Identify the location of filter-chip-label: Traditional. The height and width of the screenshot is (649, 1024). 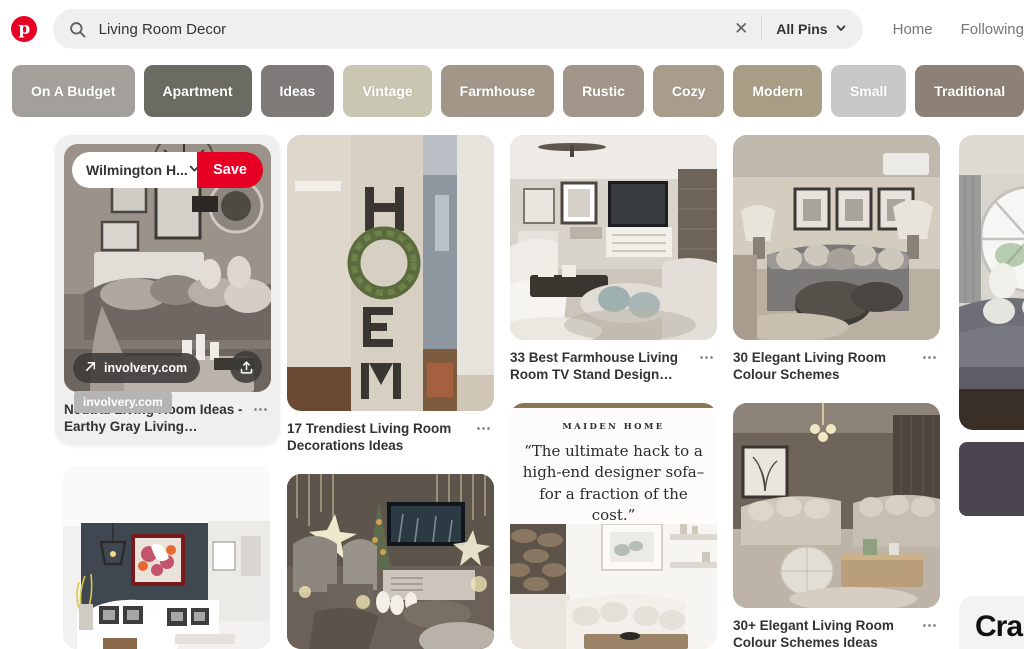
(970, 91).